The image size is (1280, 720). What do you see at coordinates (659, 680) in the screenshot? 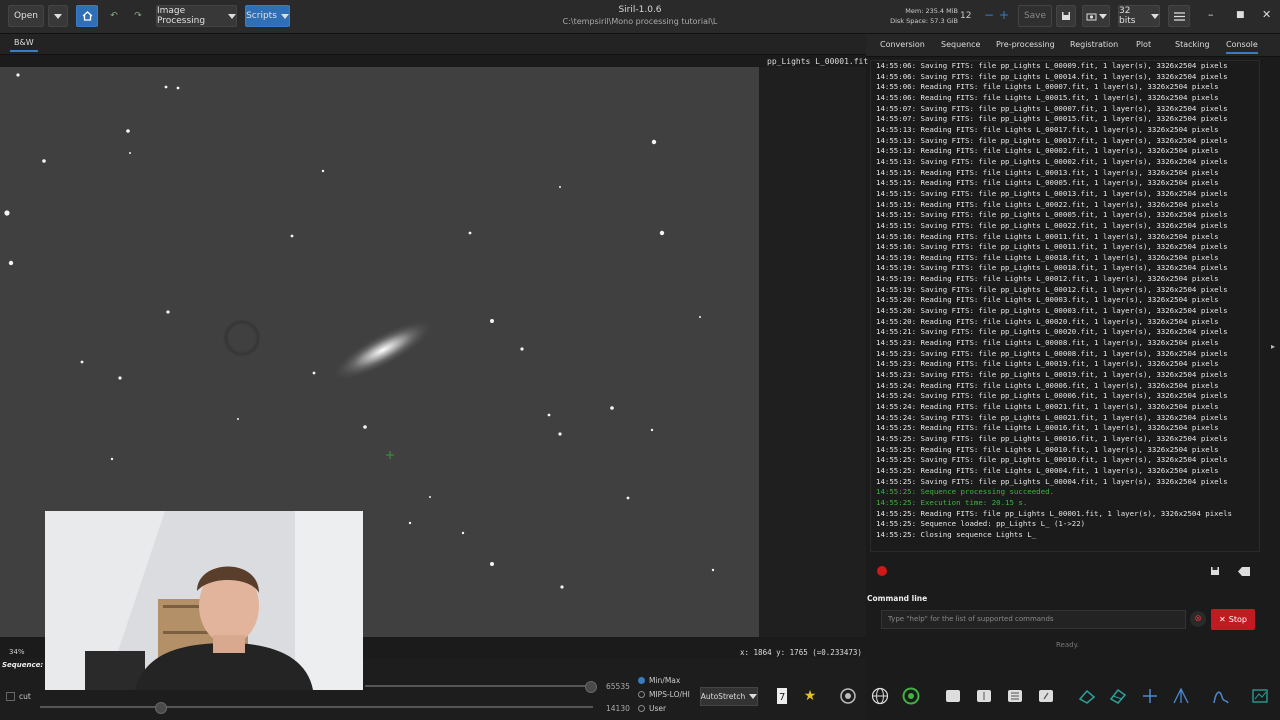
I see `mode-minmax-radio: Min/Max` at bounding box center [659, 680].